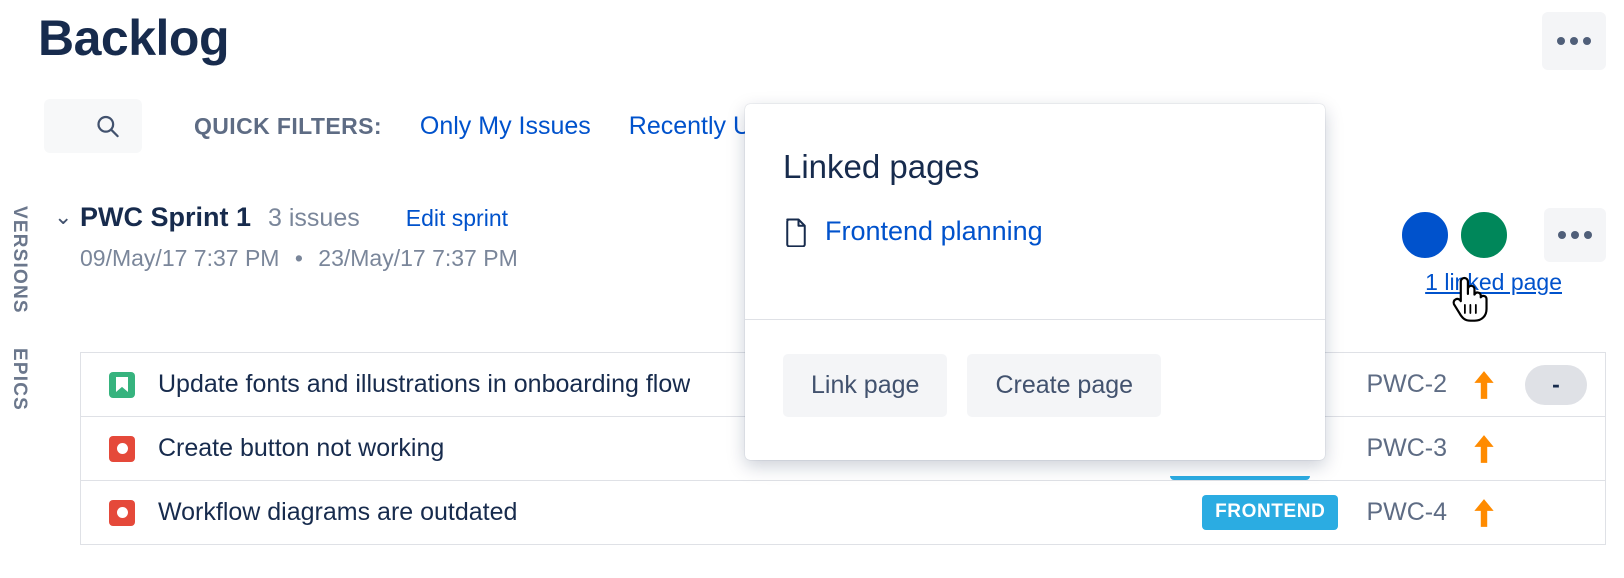 This screenshot has width=1624, height=578. I want to click on linked-pages-link: 1 linked page, so click(1493, 282).